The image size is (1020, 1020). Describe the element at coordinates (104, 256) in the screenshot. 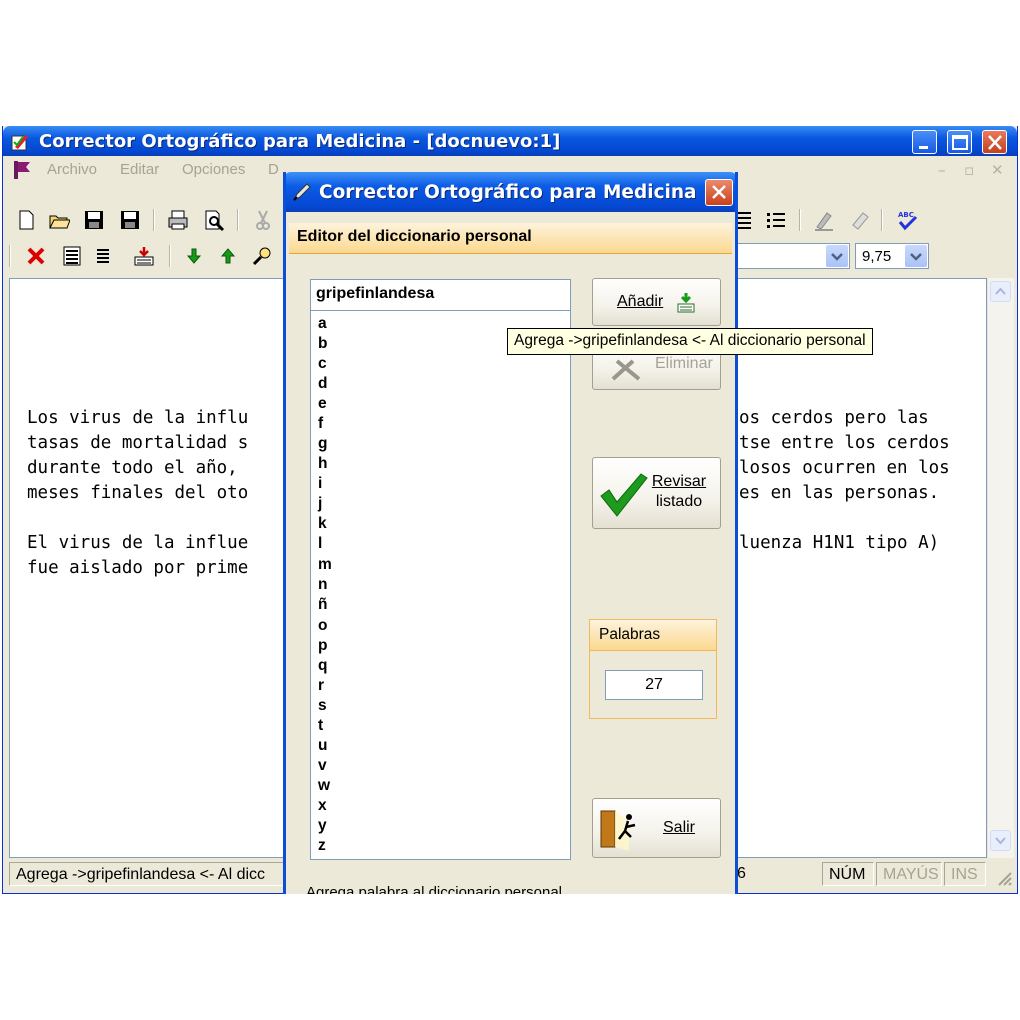

I see `text-list-icon` at that location.